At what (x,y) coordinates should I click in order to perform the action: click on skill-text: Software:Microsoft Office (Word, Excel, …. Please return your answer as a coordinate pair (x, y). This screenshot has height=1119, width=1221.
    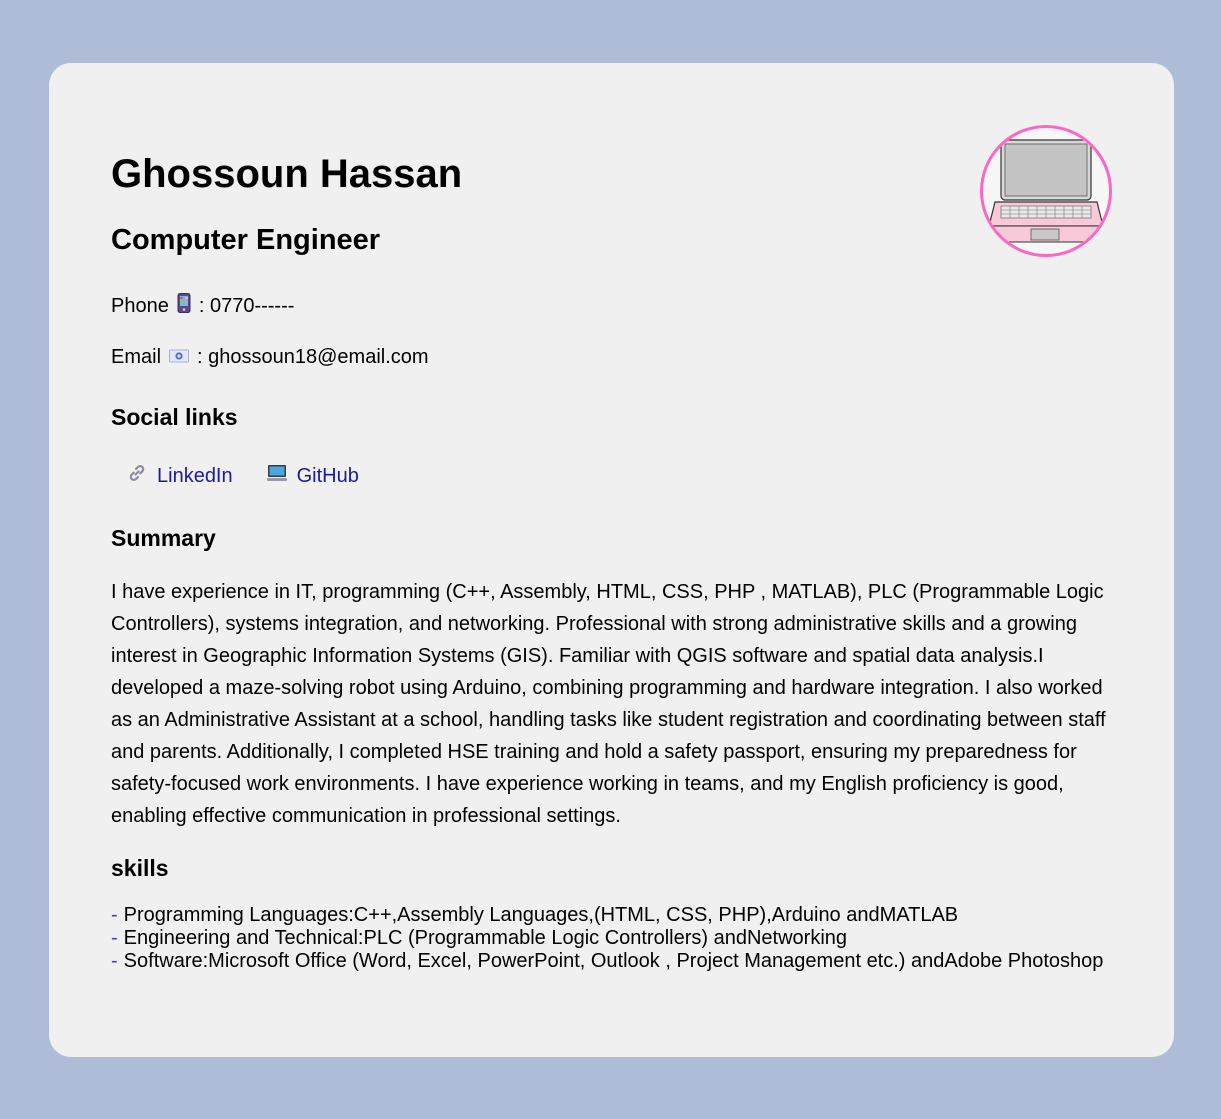
    Looking at the image, I should click on (613, 961).